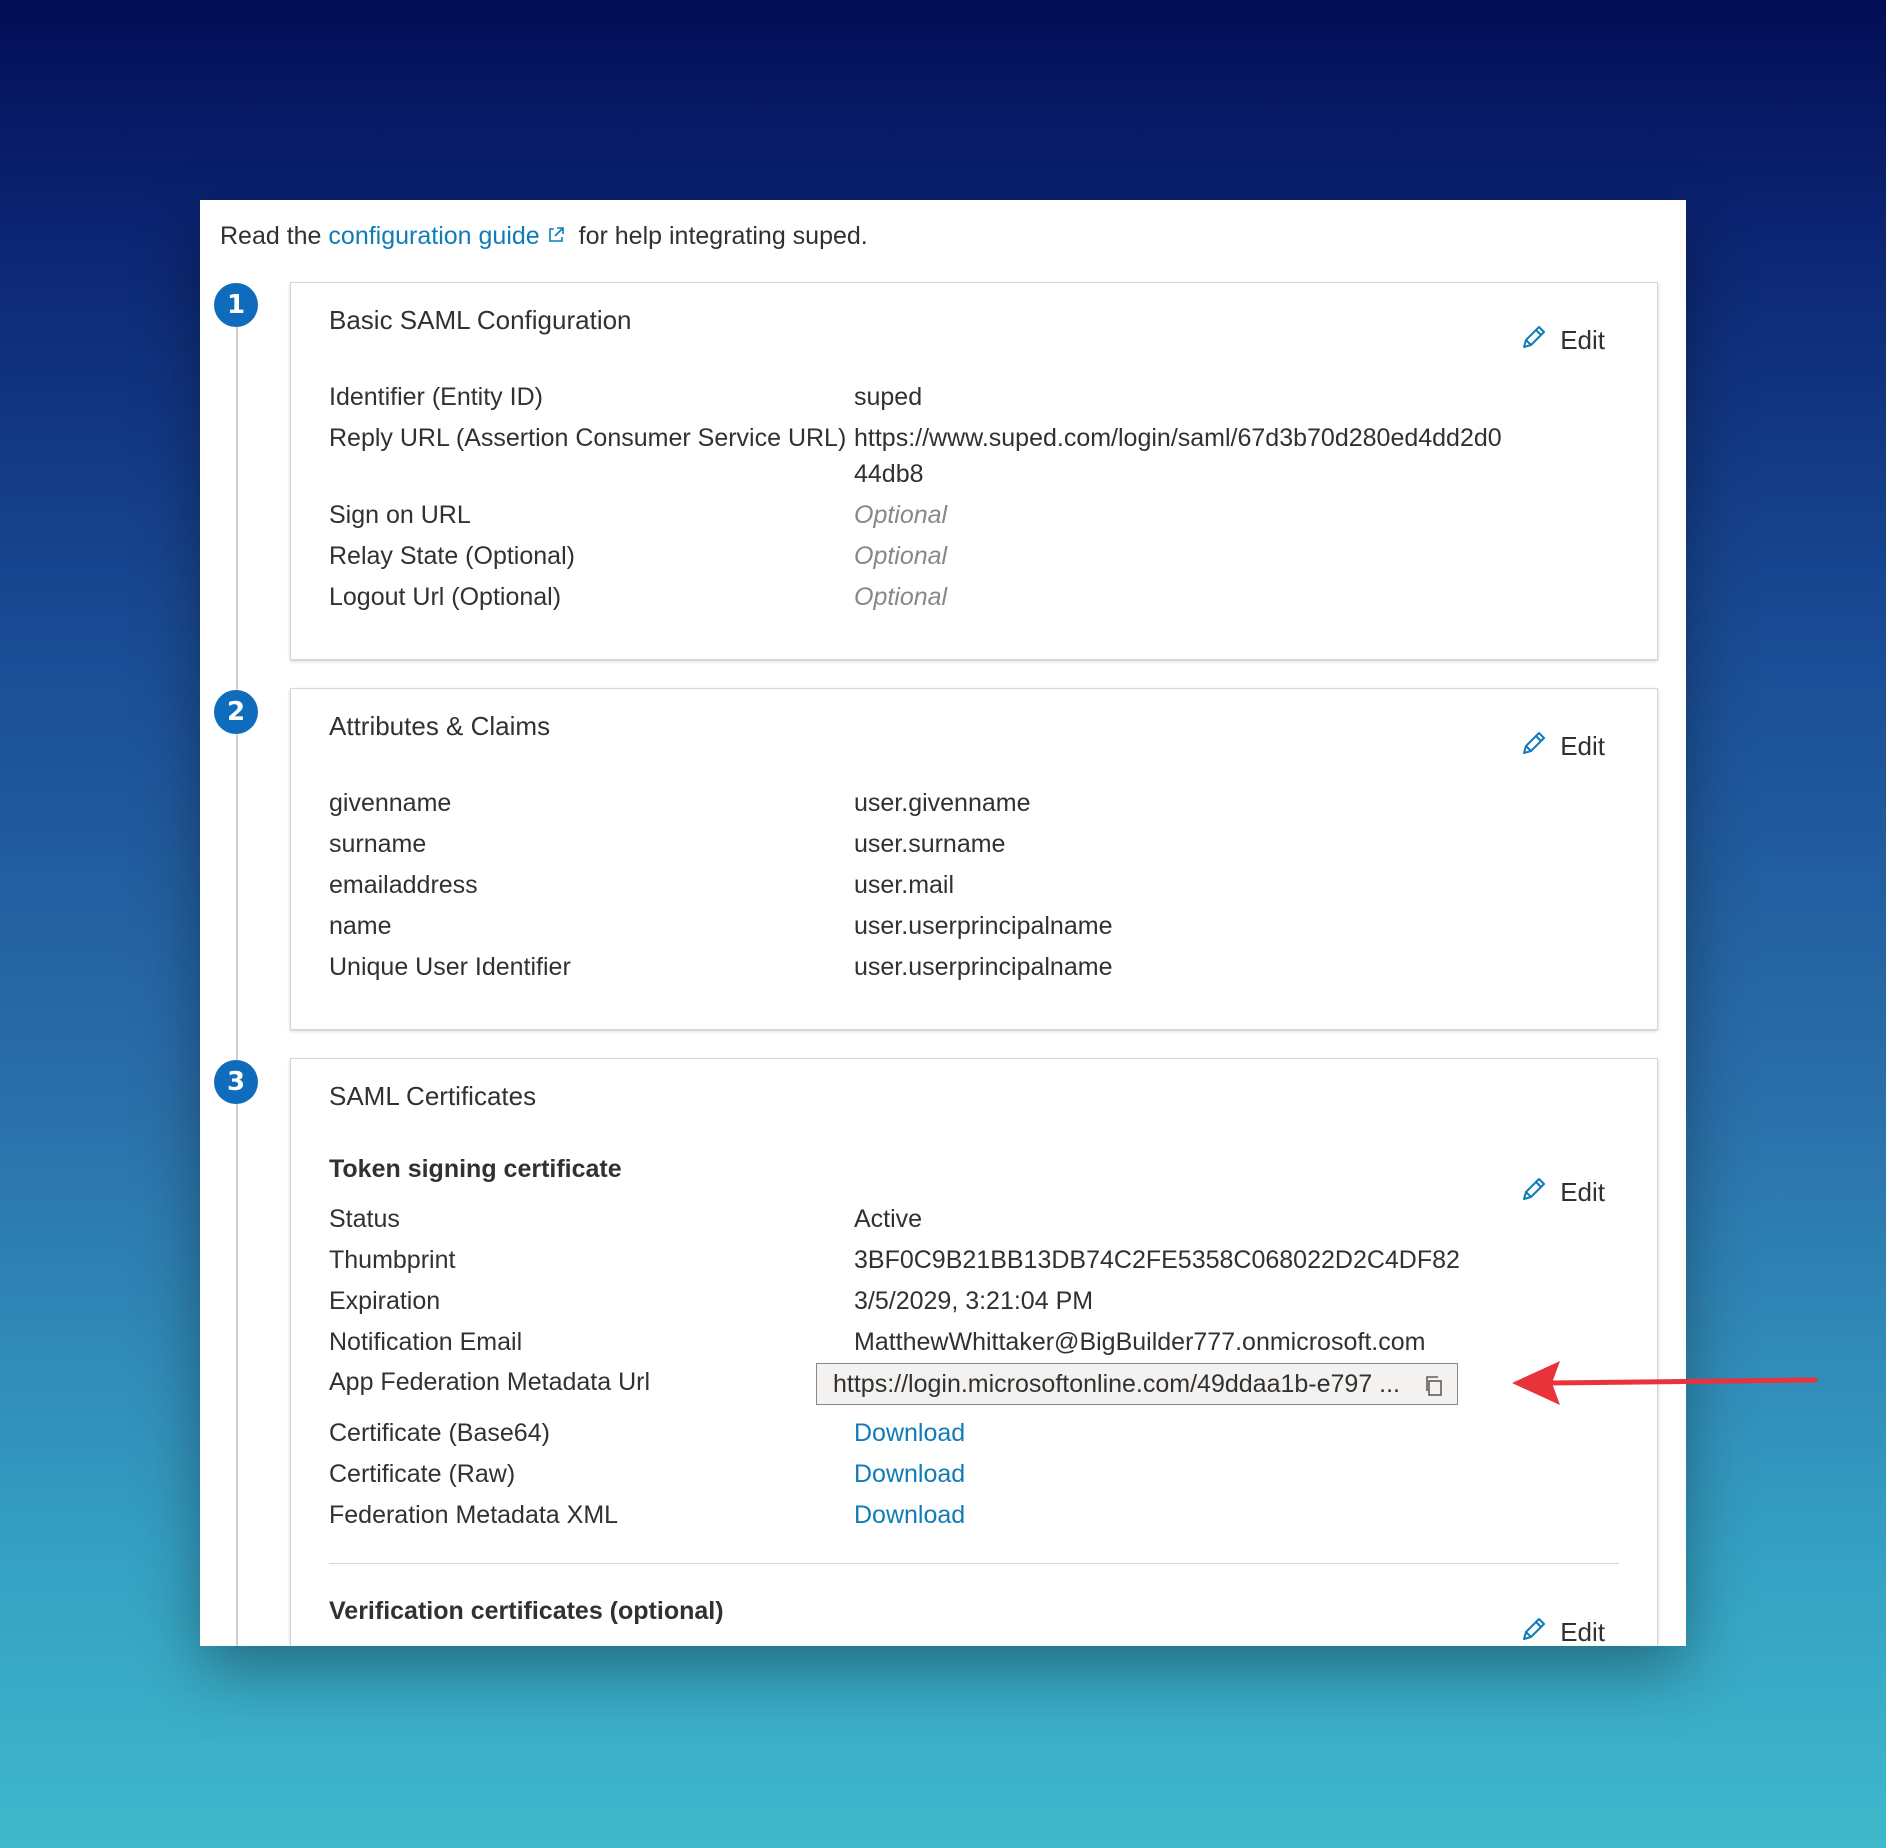 This screenshot has width=1886, height=1848. I want to click on section-divider, so click(974, 1563).